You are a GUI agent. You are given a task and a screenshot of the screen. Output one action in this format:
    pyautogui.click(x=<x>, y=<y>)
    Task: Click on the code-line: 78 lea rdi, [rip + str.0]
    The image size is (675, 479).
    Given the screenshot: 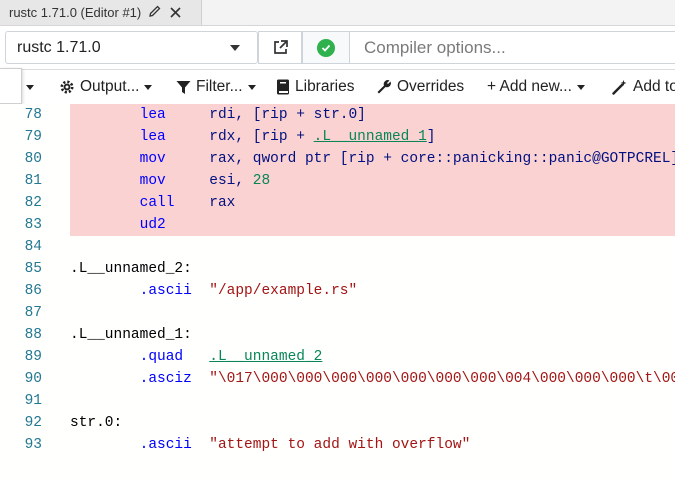 What is the action you would take?
    pyautogui.click(x=337, y=115)
    